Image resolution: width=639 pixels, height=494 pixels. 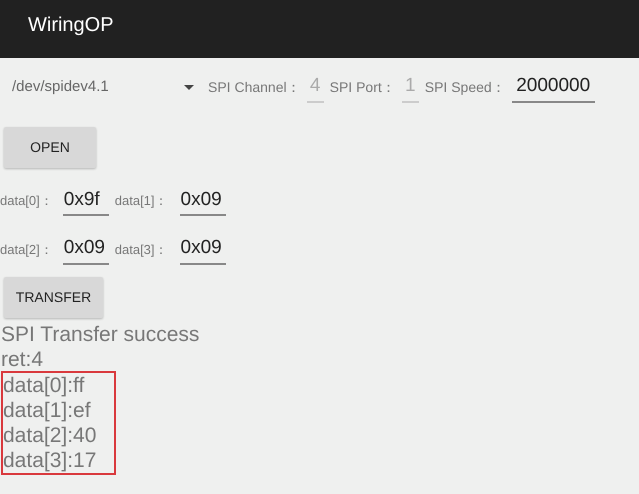 What do you see at coordinates (103, 87) in the screenshot?
I see `device-dropdown: /dev/spidev4.1` at bounding box center [103, 87].